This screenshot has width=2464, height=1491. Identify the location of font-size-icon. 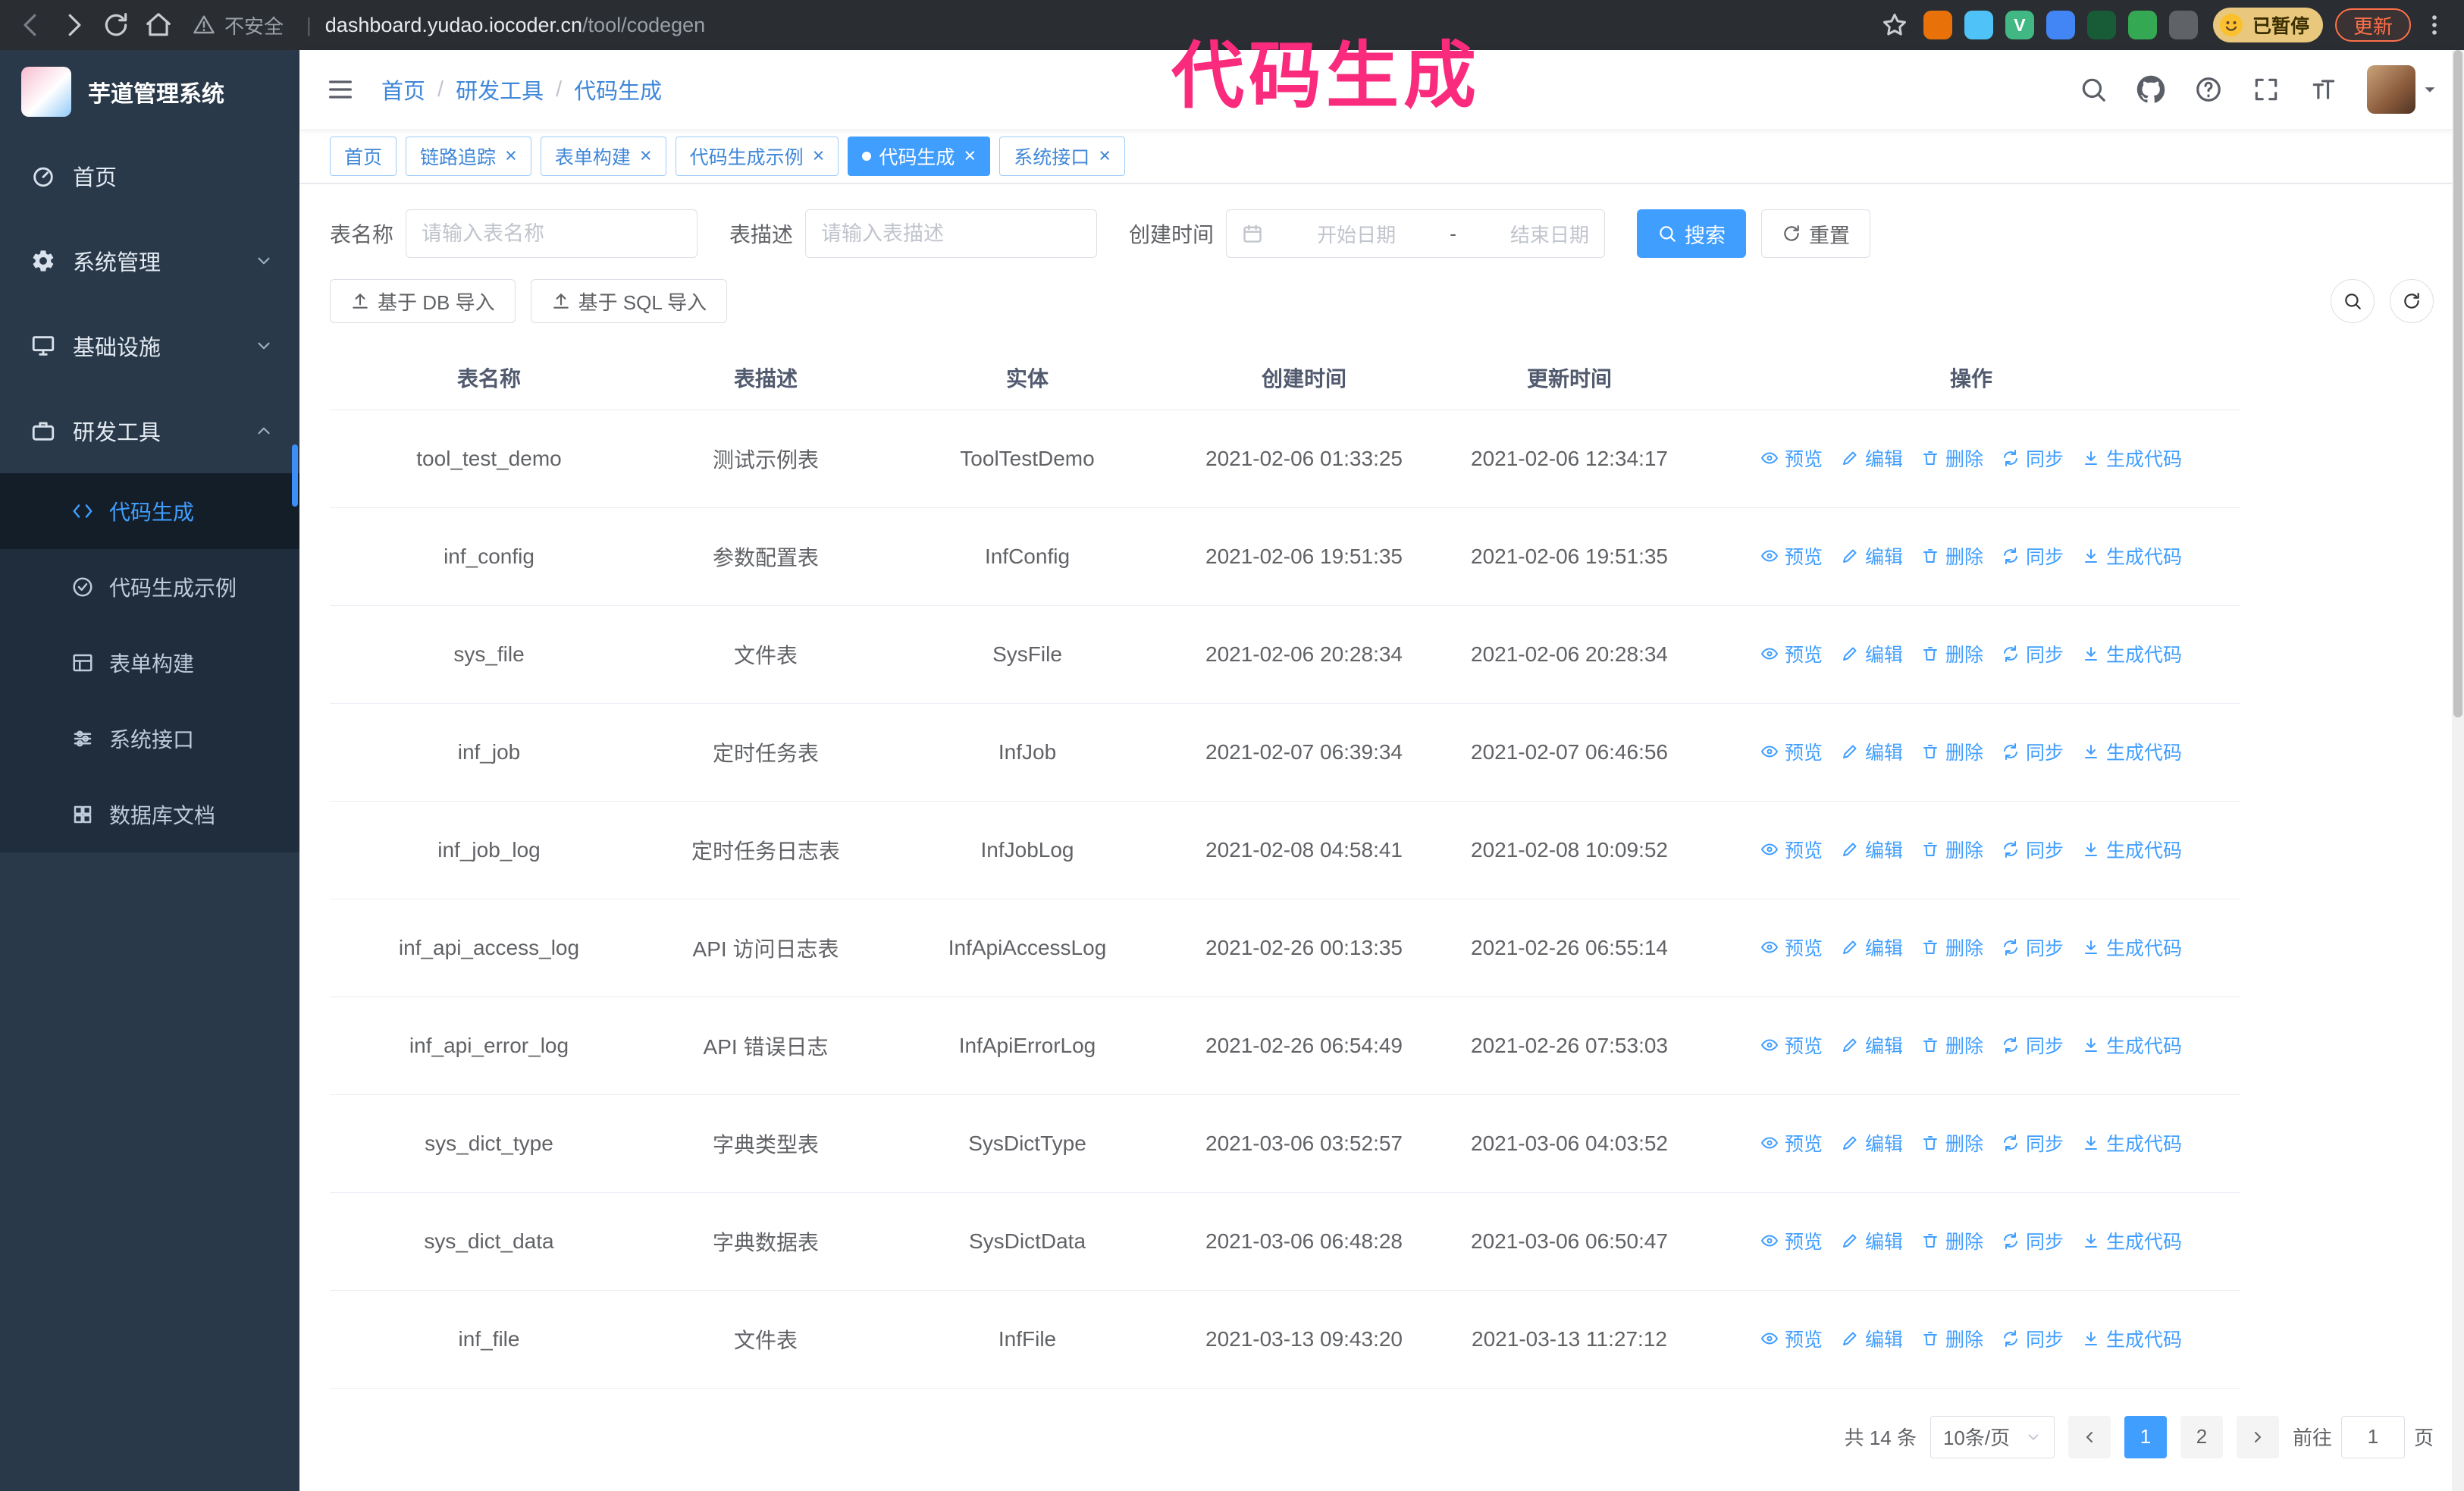
(2324, 89).